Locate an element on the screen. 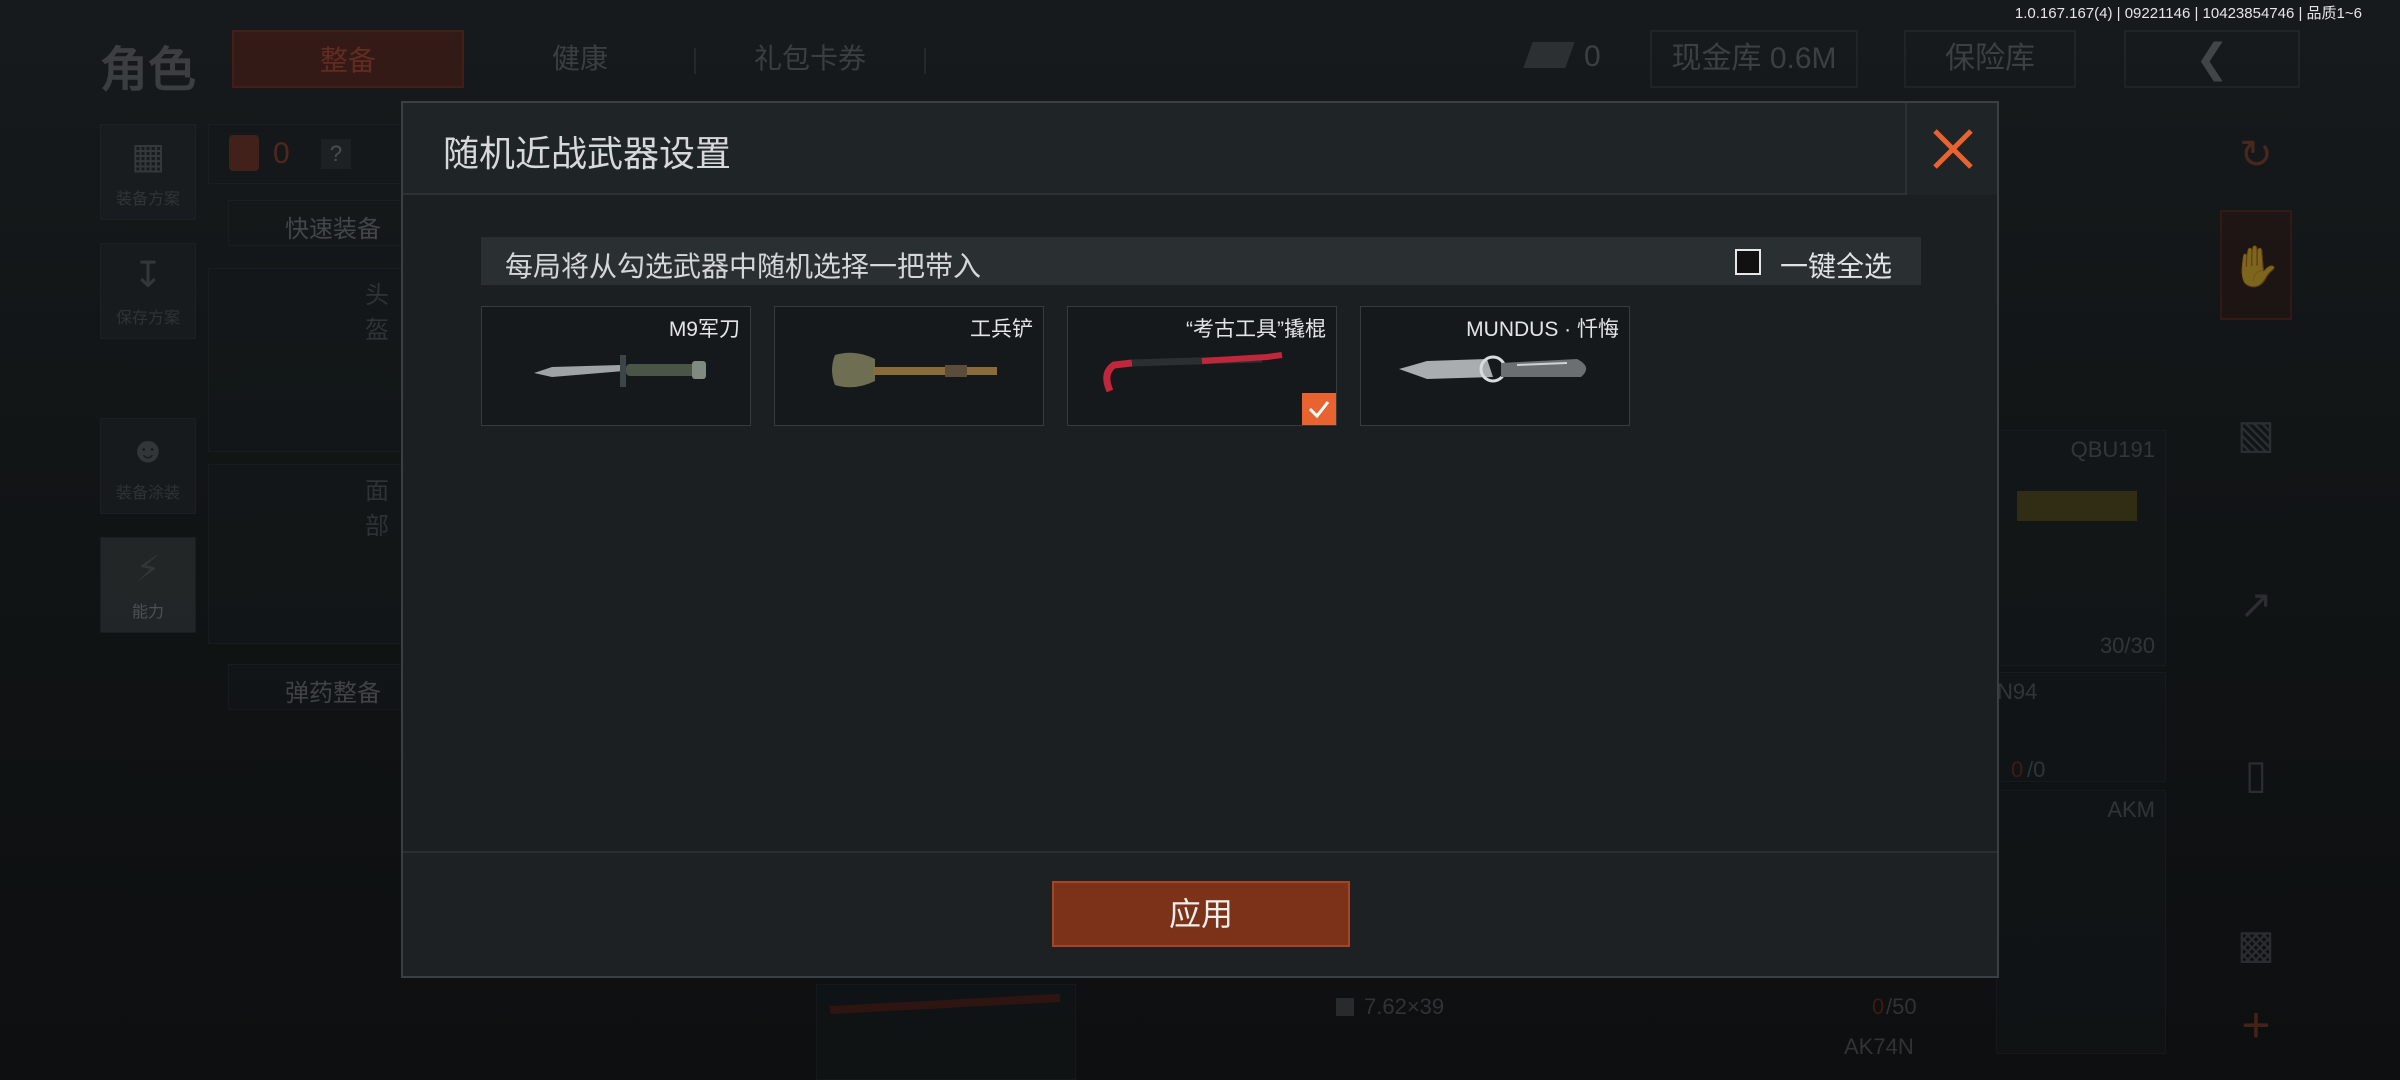  ammo-equip-button: 弹药整备 is located at coordinates (318, 687).